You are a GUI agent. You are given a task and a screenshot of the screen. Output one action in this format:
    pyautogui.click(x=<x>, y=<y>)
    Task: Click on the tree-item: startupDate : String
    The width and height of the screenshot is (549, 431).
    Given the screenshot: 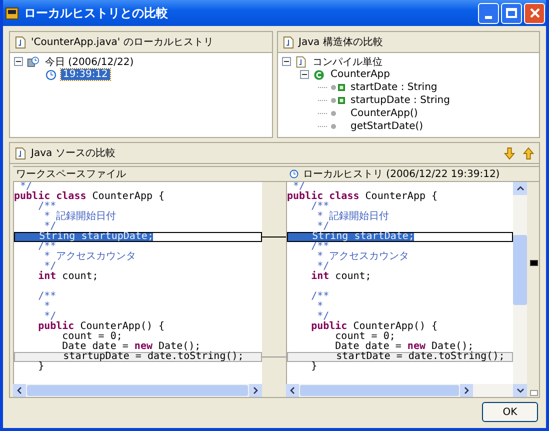 What is the action you would take?
    pyautogui.click(x=400, y=100)
    